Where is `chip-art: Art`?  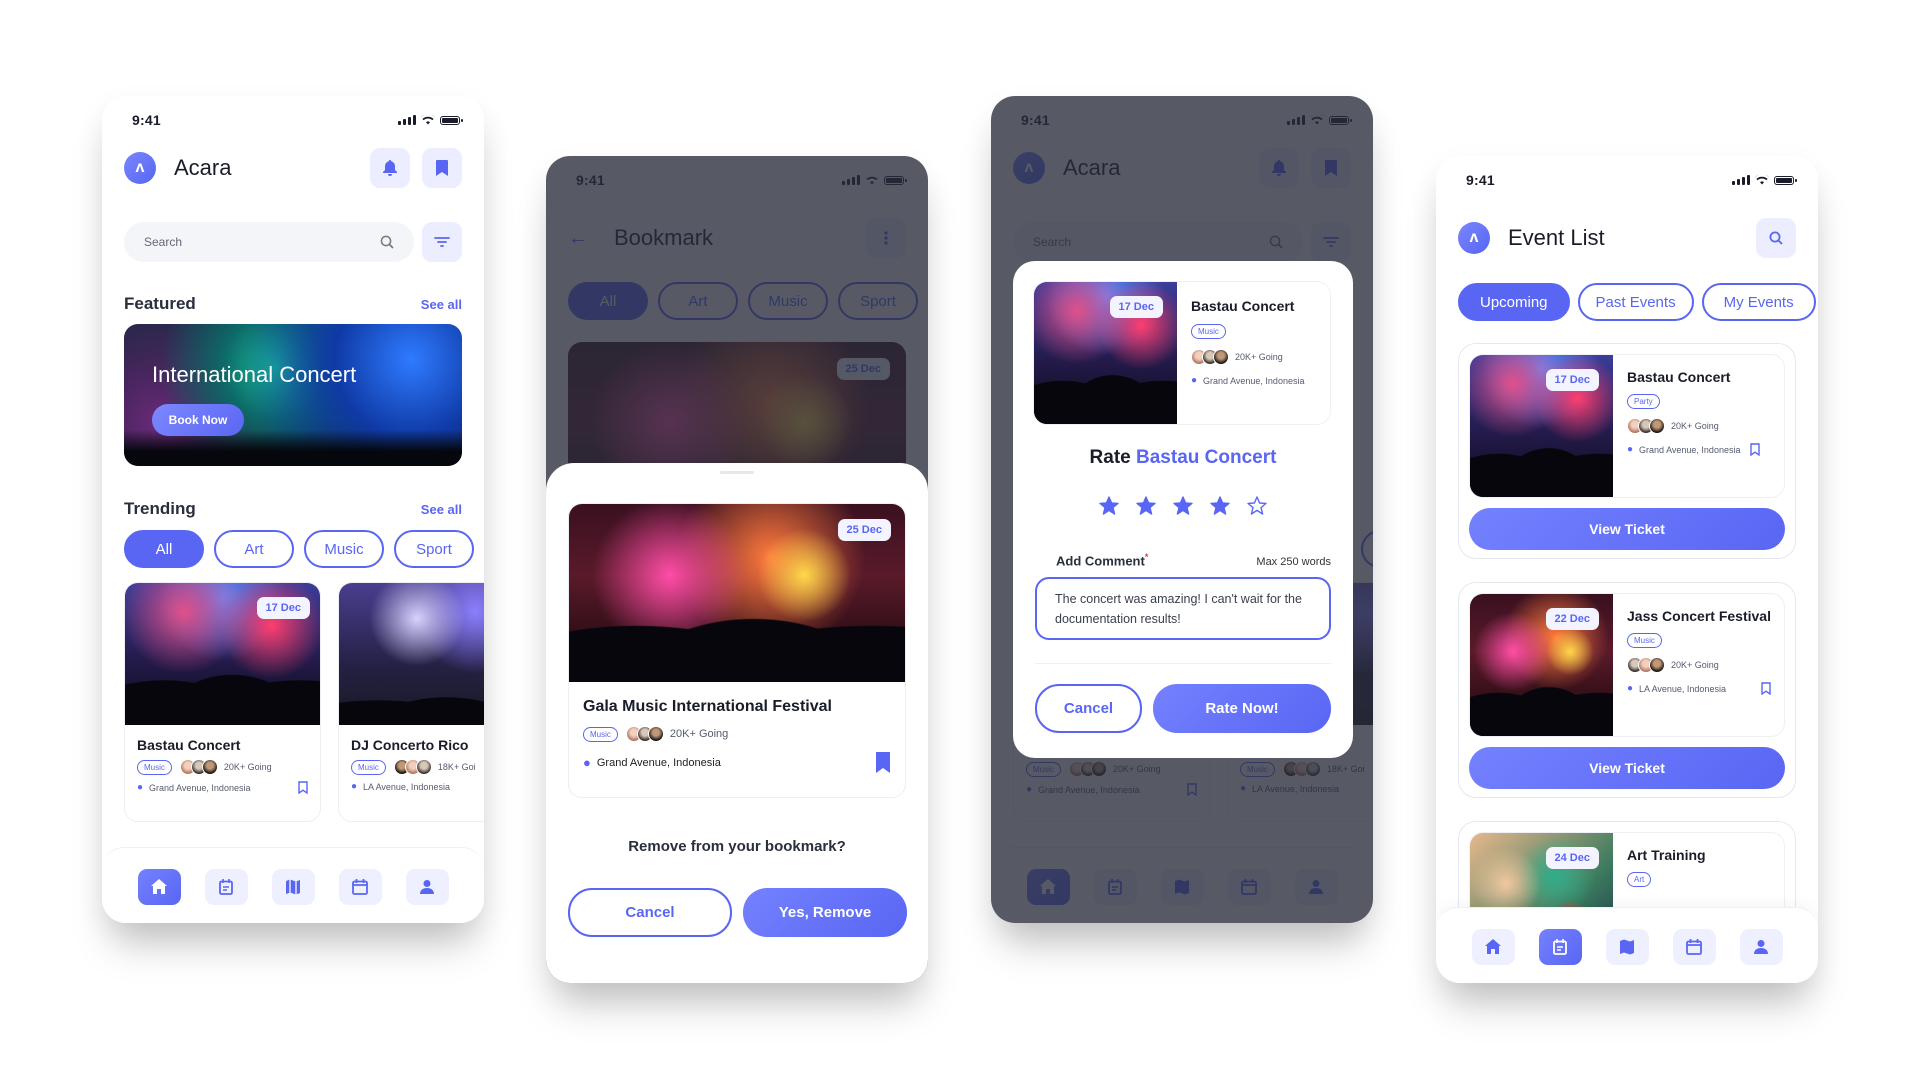 chip-art: Art is located at coordinates (254, 549).